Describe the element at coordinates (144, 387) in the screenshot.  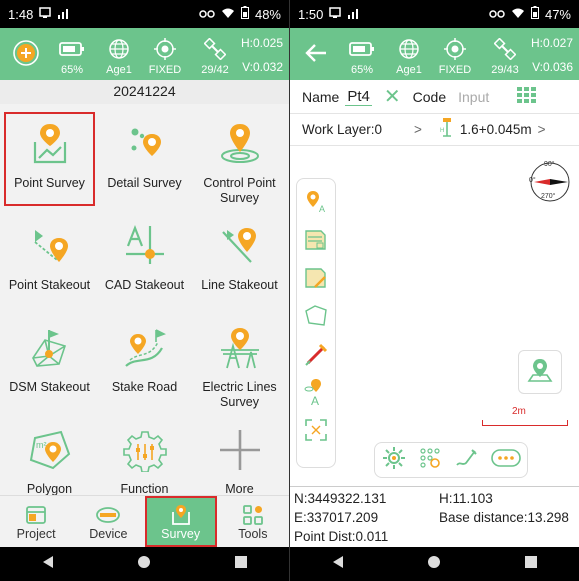
I see `stake-road-label: Stake Road` at that location.